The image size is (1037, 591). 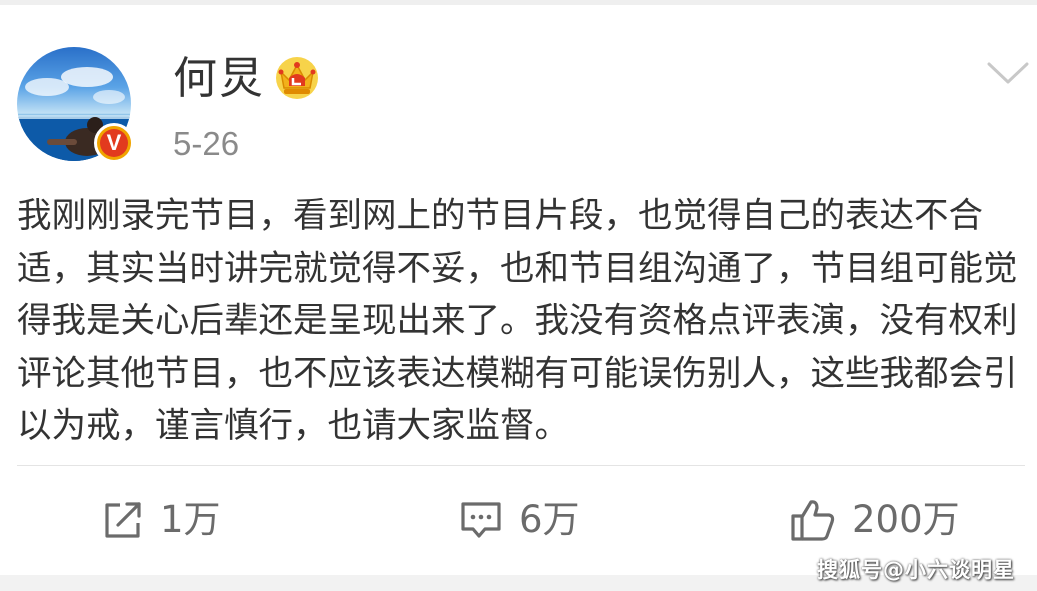 I want to click on thumbs-up-icon, so click(x=813, y=520).